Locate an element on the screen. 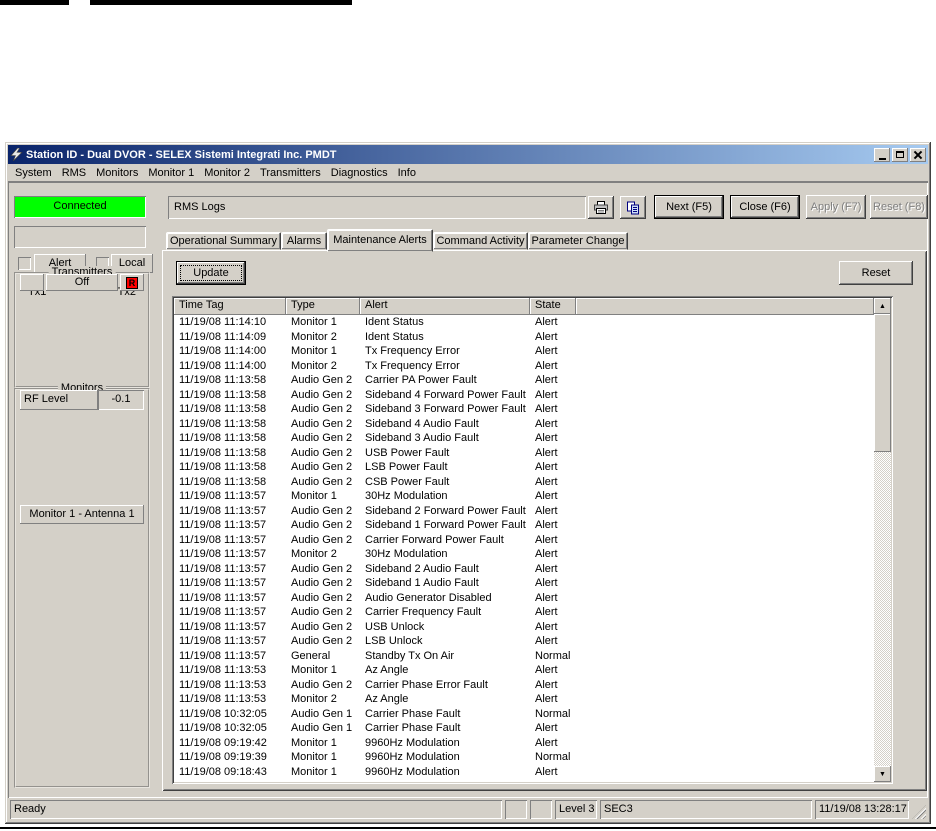 The height and width of the screenshot is (831, 936). alert-checkbox is located at coordinates (24, 263).